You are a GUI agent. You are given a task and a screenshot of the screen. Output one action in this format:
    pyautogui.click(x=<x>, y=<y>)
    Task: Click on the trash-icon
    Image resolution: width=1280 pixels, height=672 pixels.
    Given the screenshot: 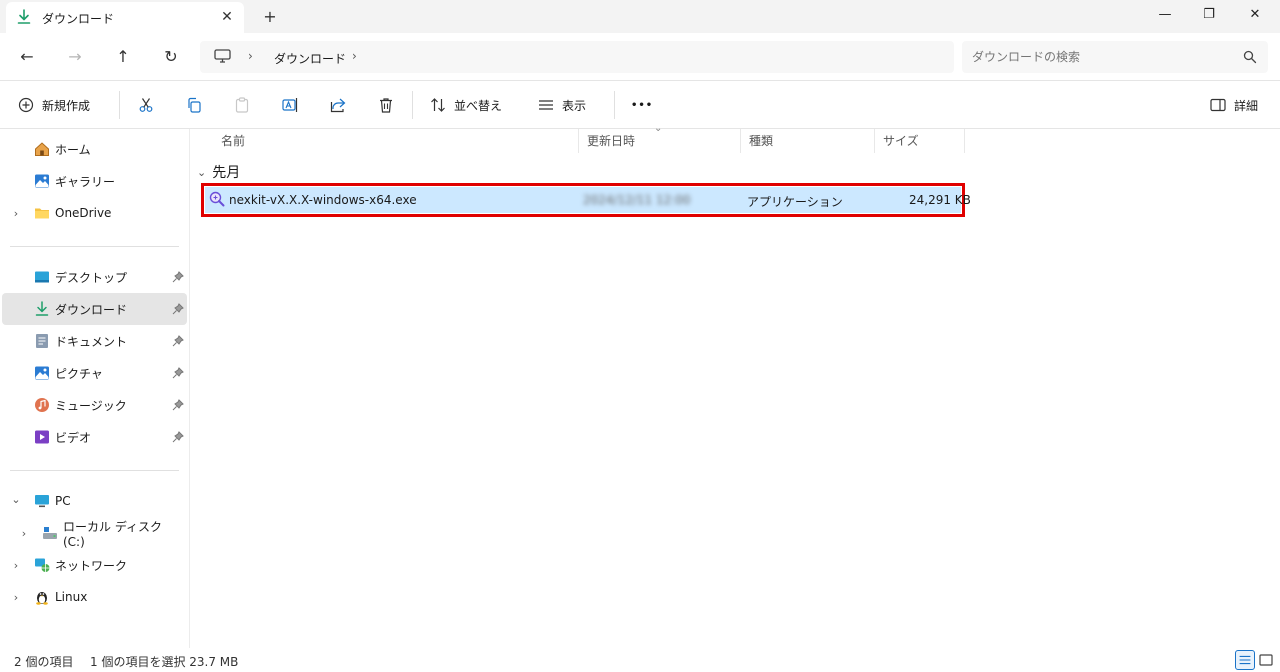 What is the action you would take?
    pyautogui.click(x=386, y=105)
    